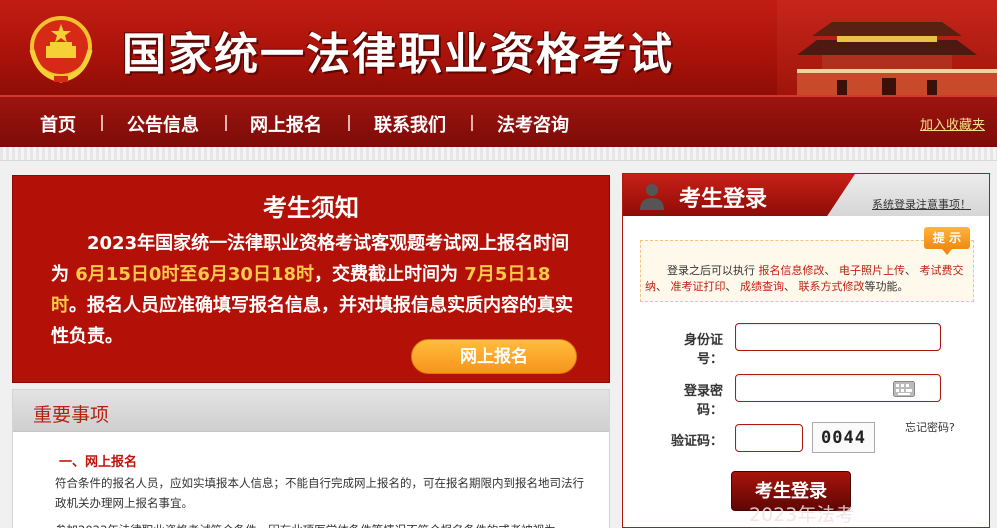  What do you see at coordinates (769, 438) in the screenshot?
I see `captcha-input` at bounding box center [769, 438].